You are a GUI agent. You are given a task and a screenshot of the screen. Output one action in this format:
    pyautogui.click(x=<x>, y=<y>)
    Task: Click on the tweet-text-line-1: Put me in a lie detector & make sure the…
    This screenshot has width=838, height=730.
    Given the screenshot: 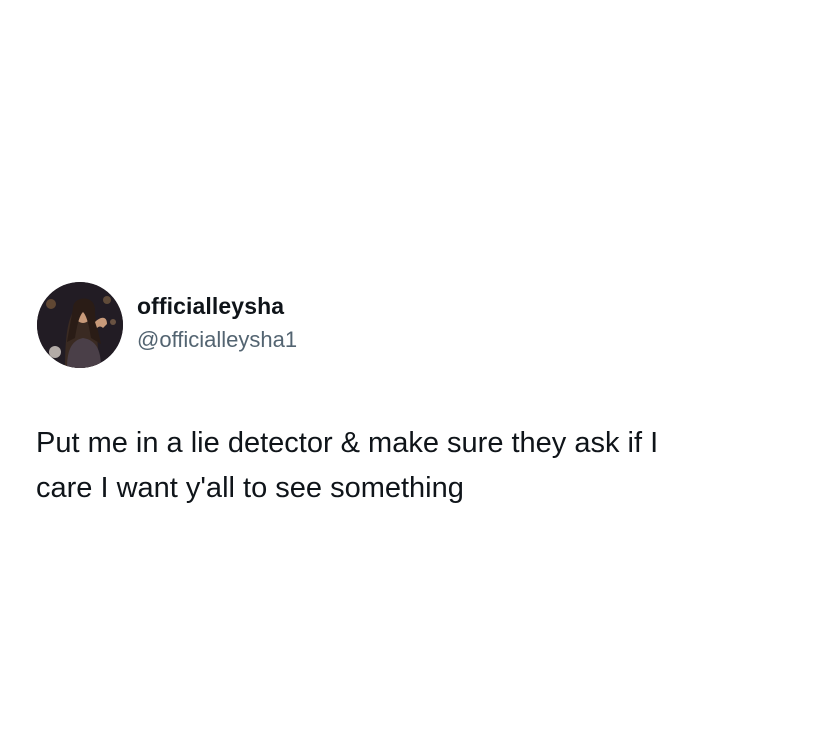 What is the action you would take?
    pyautogui.click(x=347, y=443)
    